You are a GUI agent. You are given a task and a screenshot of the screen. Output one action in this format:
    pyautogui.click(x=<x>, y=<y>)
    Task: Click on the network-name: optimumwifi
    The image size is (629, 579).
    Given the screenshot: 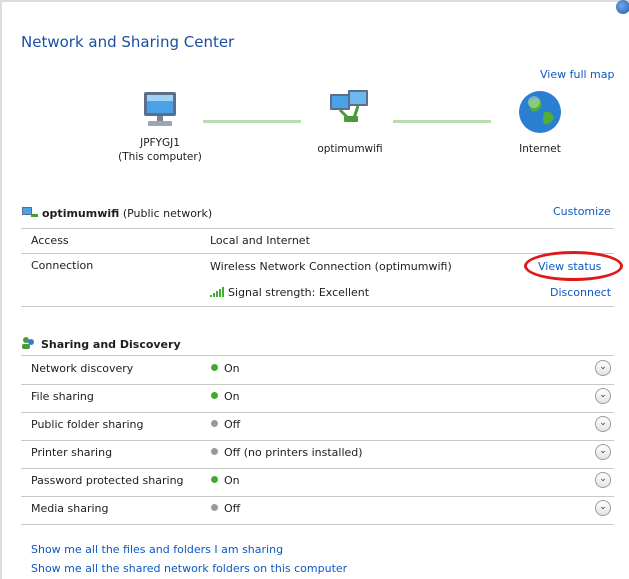 What is the action you would take?
    pyautogui.click(x=350, y=149)
    